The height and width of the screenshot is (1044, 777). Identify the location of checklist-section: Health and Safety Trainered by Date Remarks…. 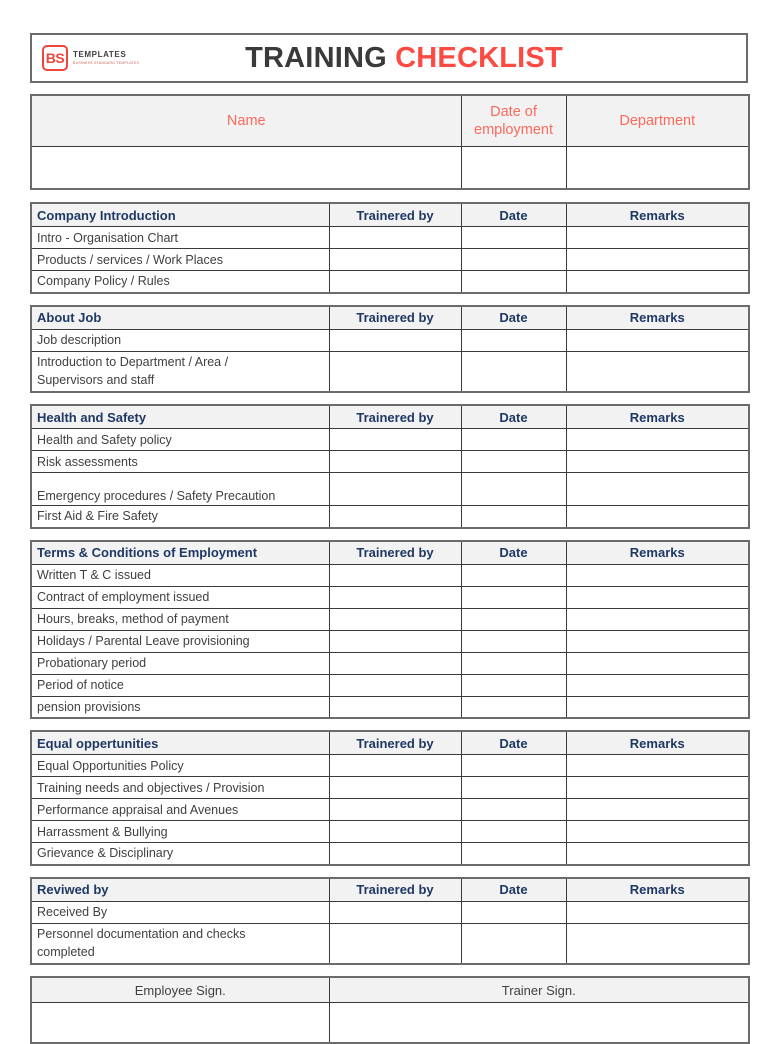
(390, 466).